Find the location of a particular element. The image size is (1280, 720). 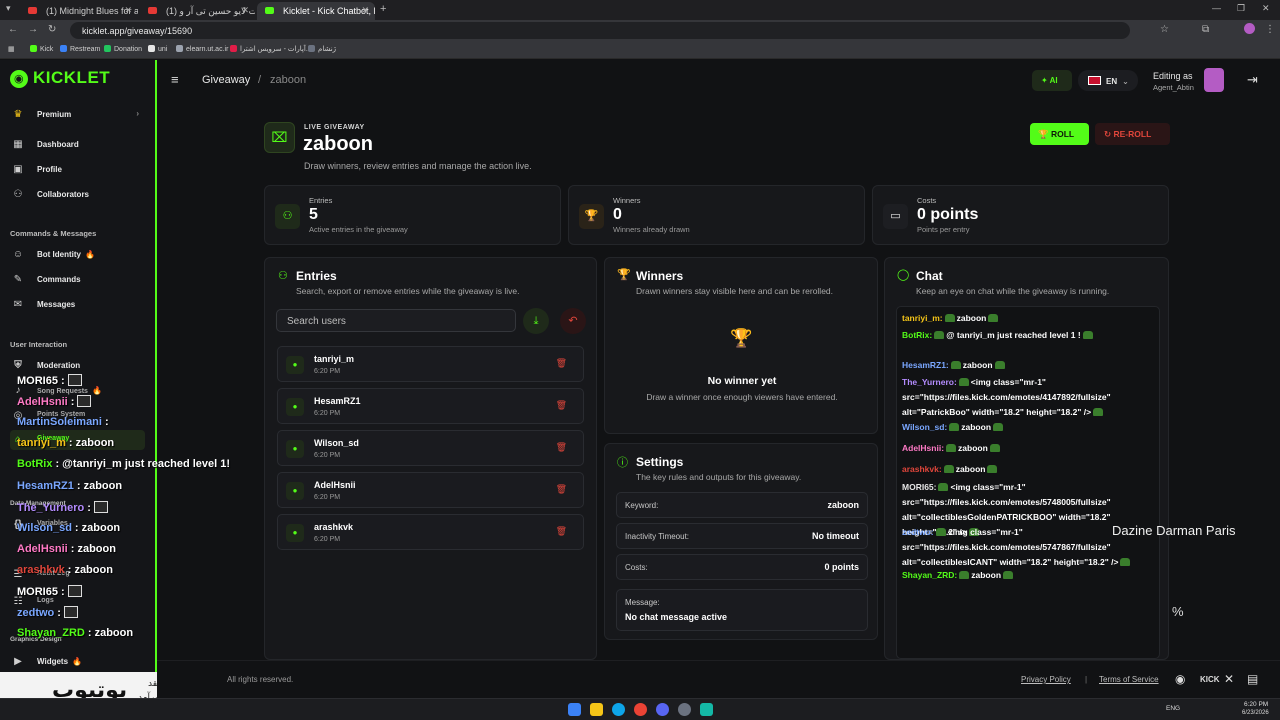

chat-username: tanriyi_m: is located at coordinates (922, 318).